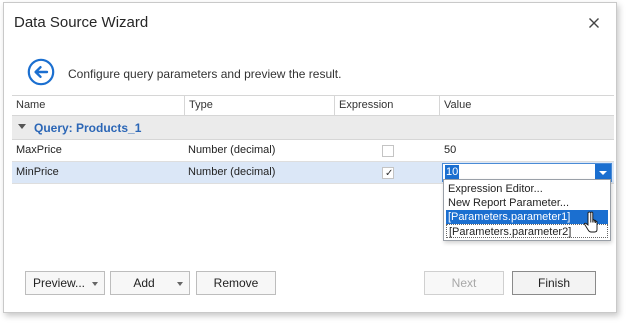 The height and width of the screenshot is (323, 626). Describe the element at coordinates (41, 72) in the screenshot. I see `back-arrow-icon` at that location.